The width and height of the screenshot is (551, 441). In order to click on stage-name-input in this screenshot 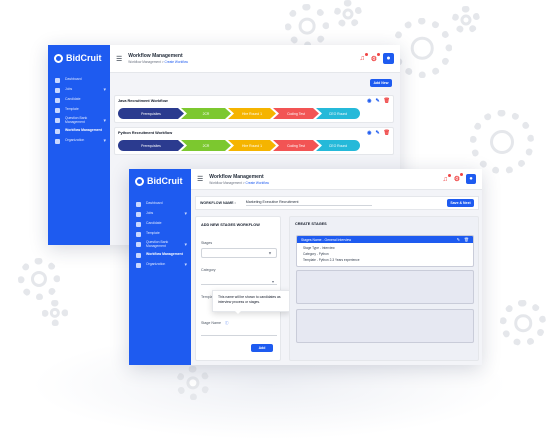, I will do `click(239, 333)`.